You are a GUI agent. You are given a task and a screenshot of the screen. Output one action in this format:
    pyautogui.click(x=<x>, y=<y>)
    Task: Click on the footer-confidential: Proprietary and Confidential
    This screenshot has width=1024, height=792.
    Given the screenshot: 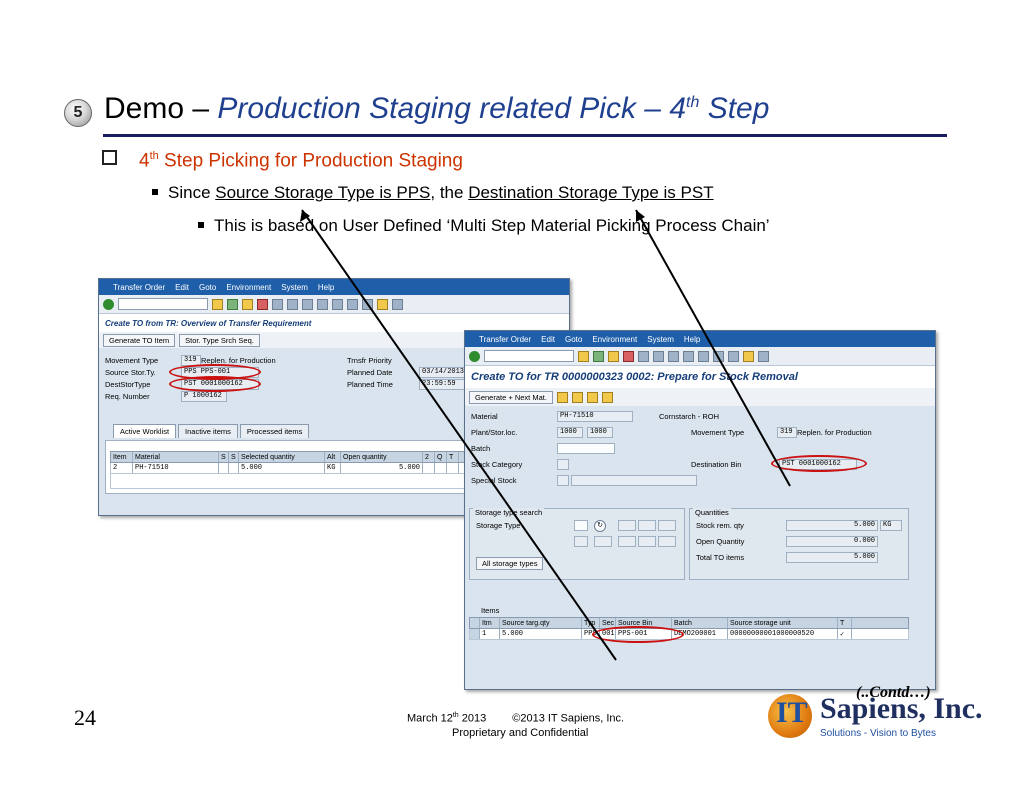 What is the action you would take?
    pyautogui.click(x=520, y=733)
    